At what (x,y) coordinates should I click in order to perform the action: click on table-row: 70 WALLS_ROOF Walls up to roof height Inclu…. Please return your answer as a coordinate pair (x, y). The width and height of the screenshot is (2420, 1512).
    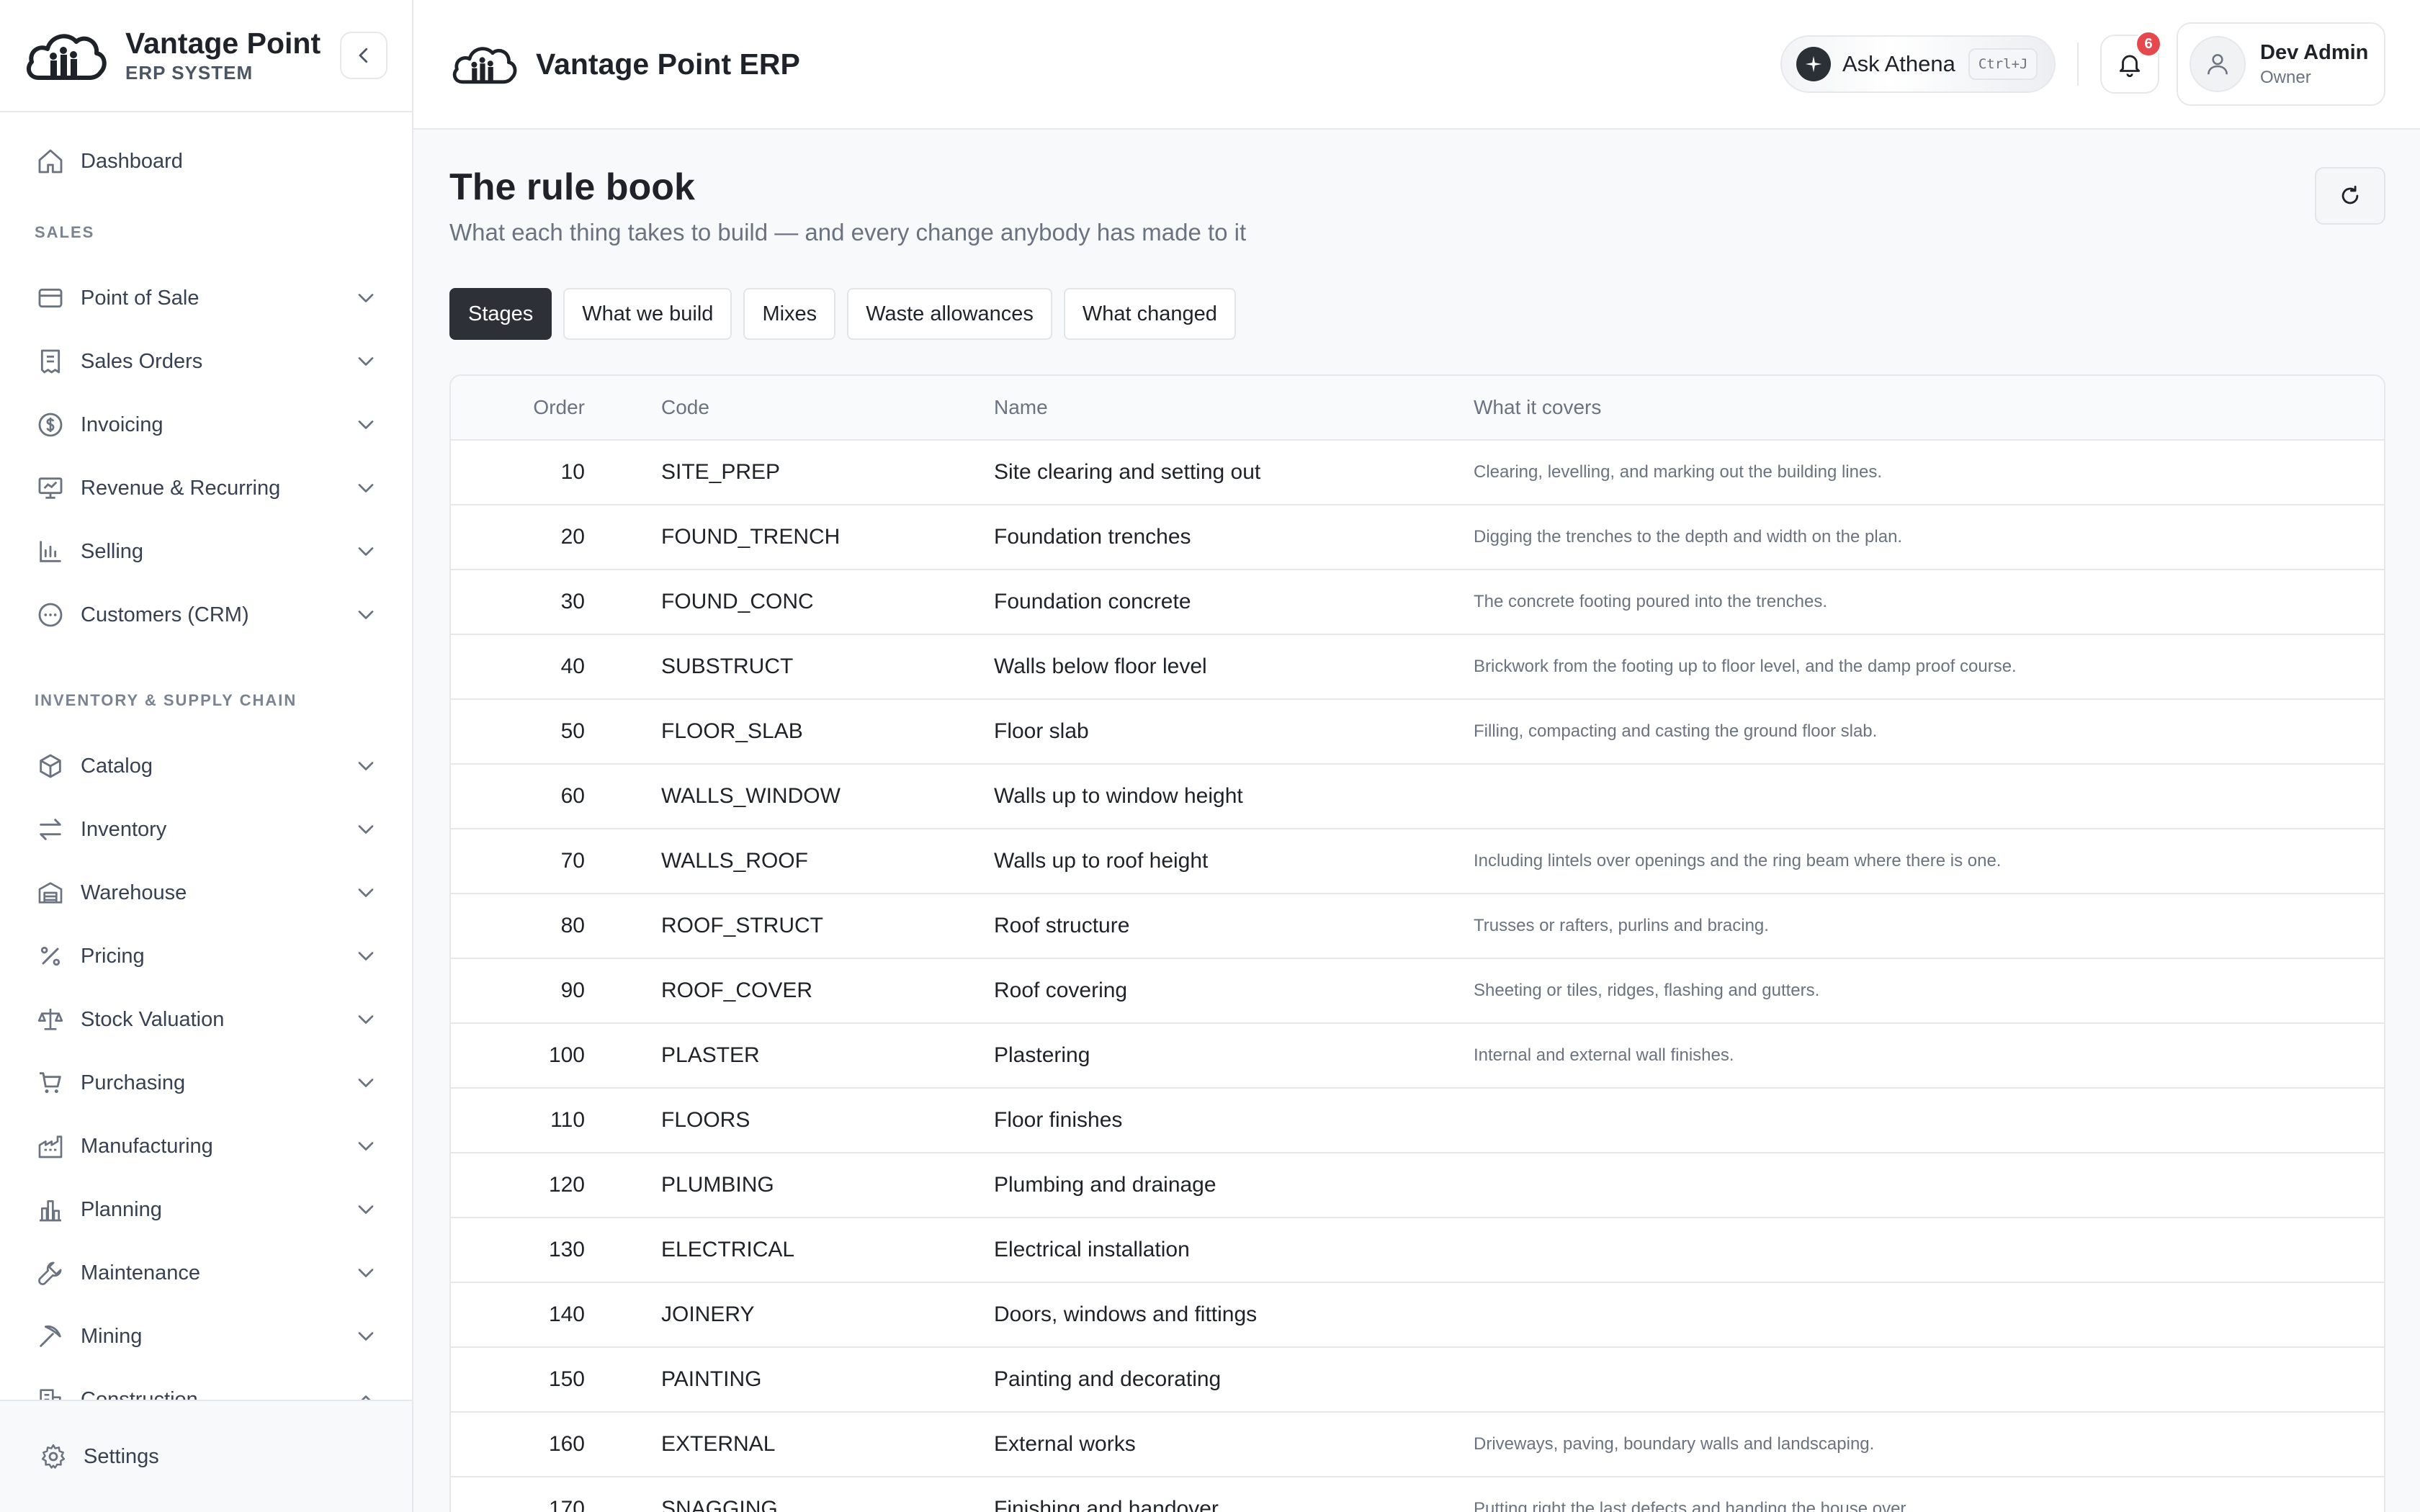
    Looking at the image, I should click on (1417, 861).